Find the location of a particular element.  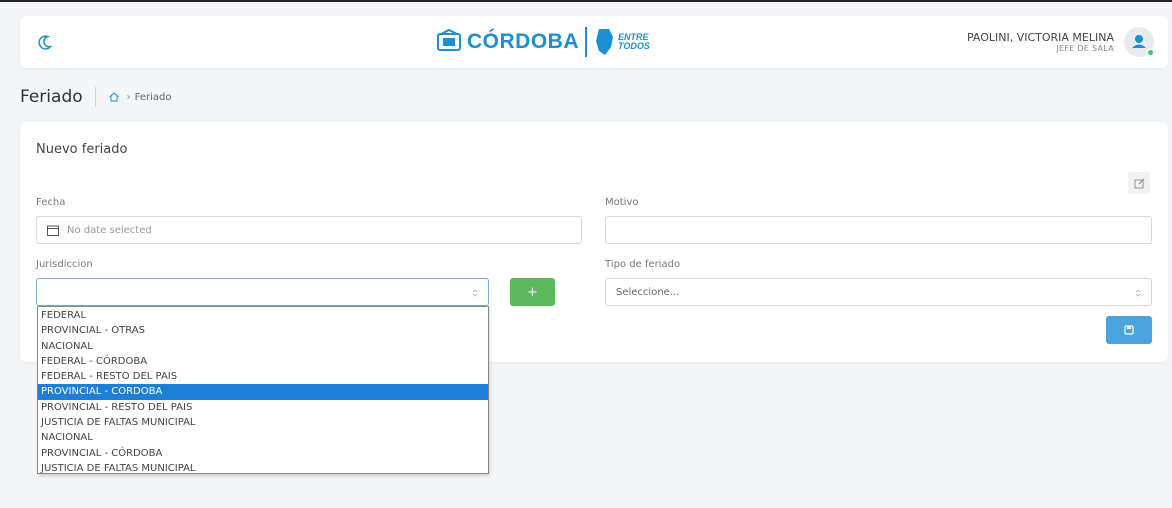

logo-slogan: ENTRE TODOS is located at coordinates (634, 42).